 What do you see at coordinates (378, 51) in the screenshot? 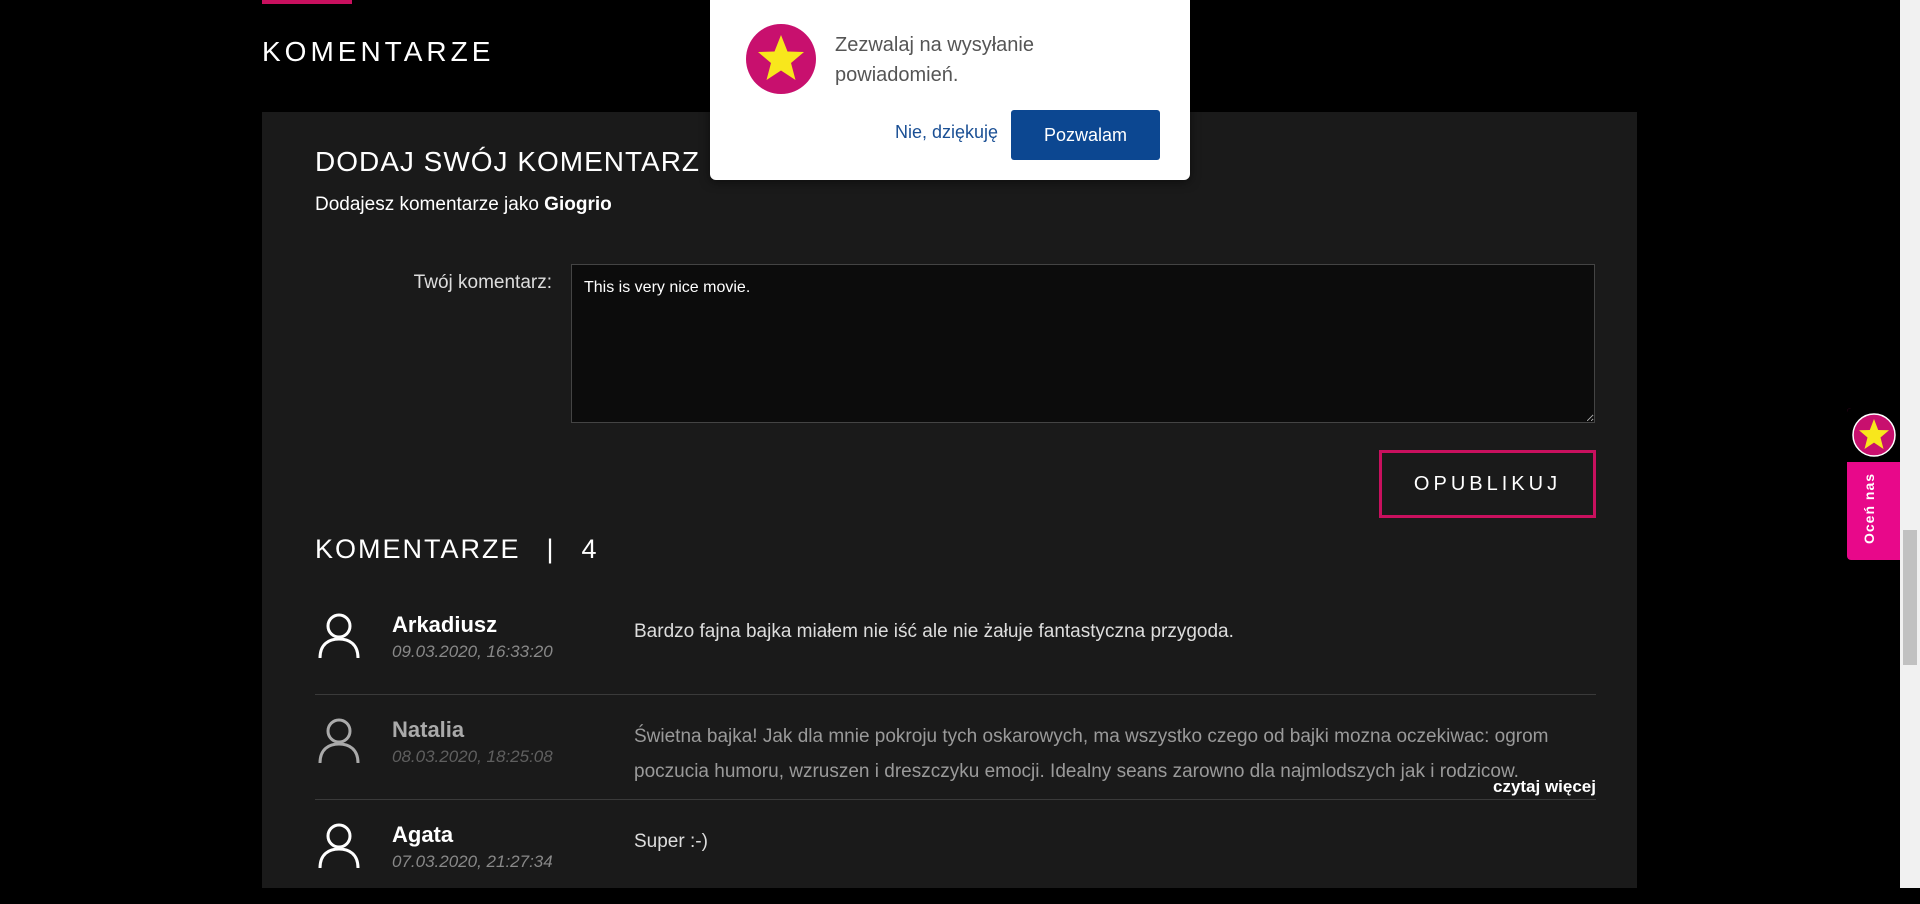
I see `section-heading: KOMENTARZE` at bounding box center [378, 51].